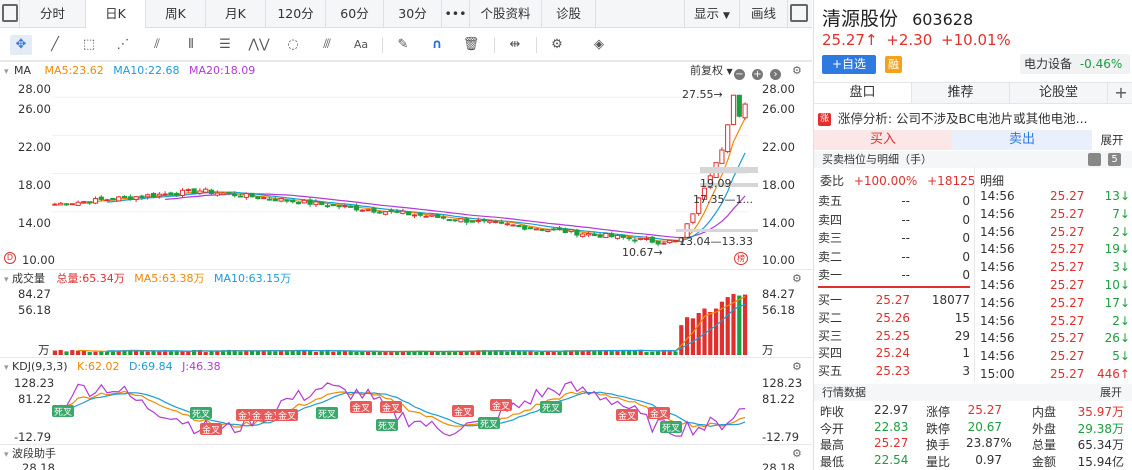 Image resolution: width=1132 pixels, height=470 pixels. I want to click on add-tab-icon: +, so click(1121, 93).